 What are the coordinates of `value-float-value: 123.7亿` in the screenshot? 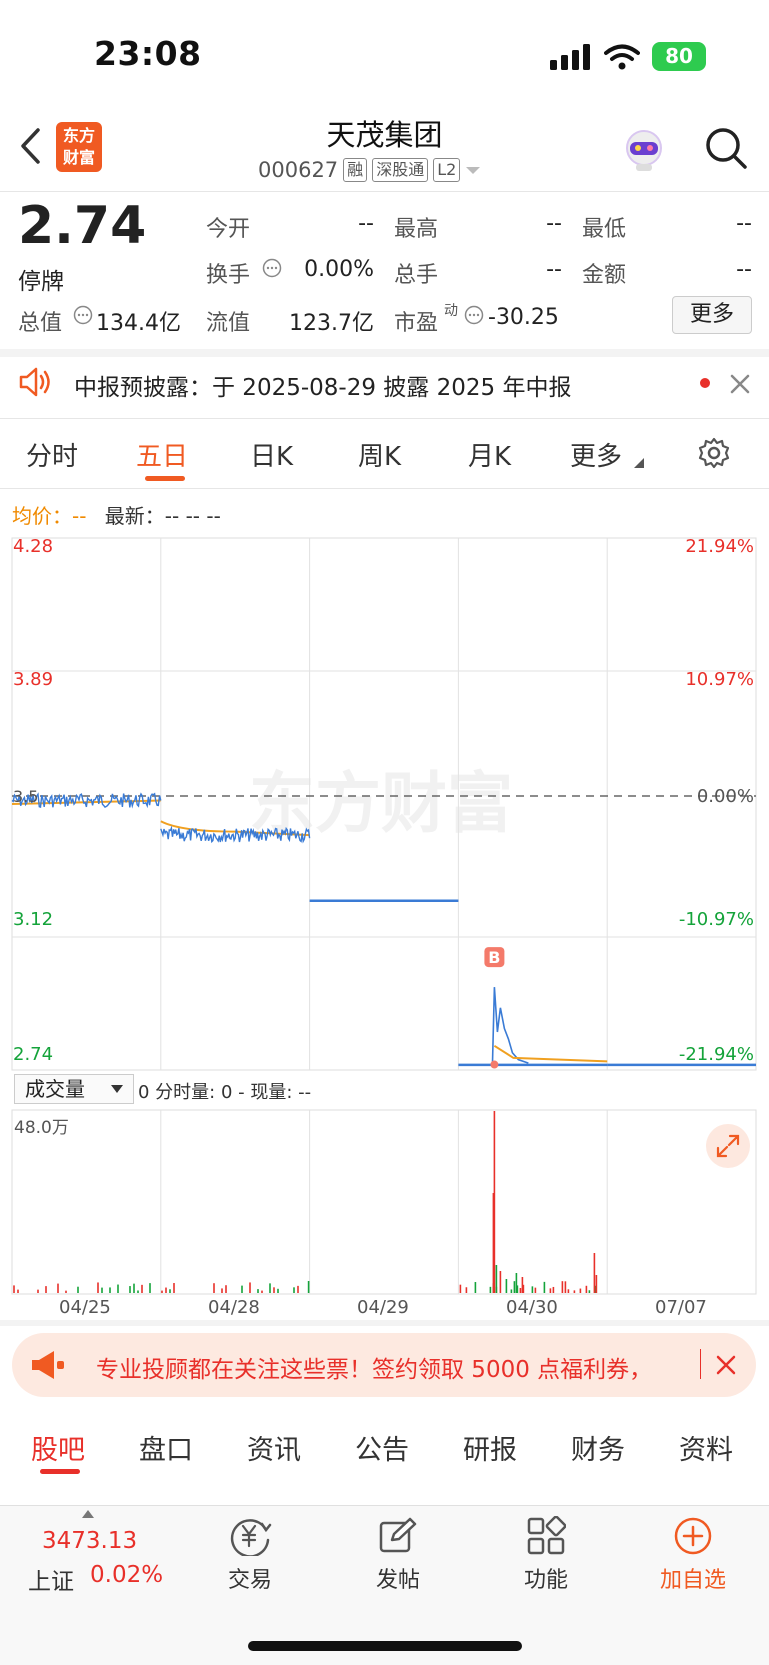 It's located at (331, 323).